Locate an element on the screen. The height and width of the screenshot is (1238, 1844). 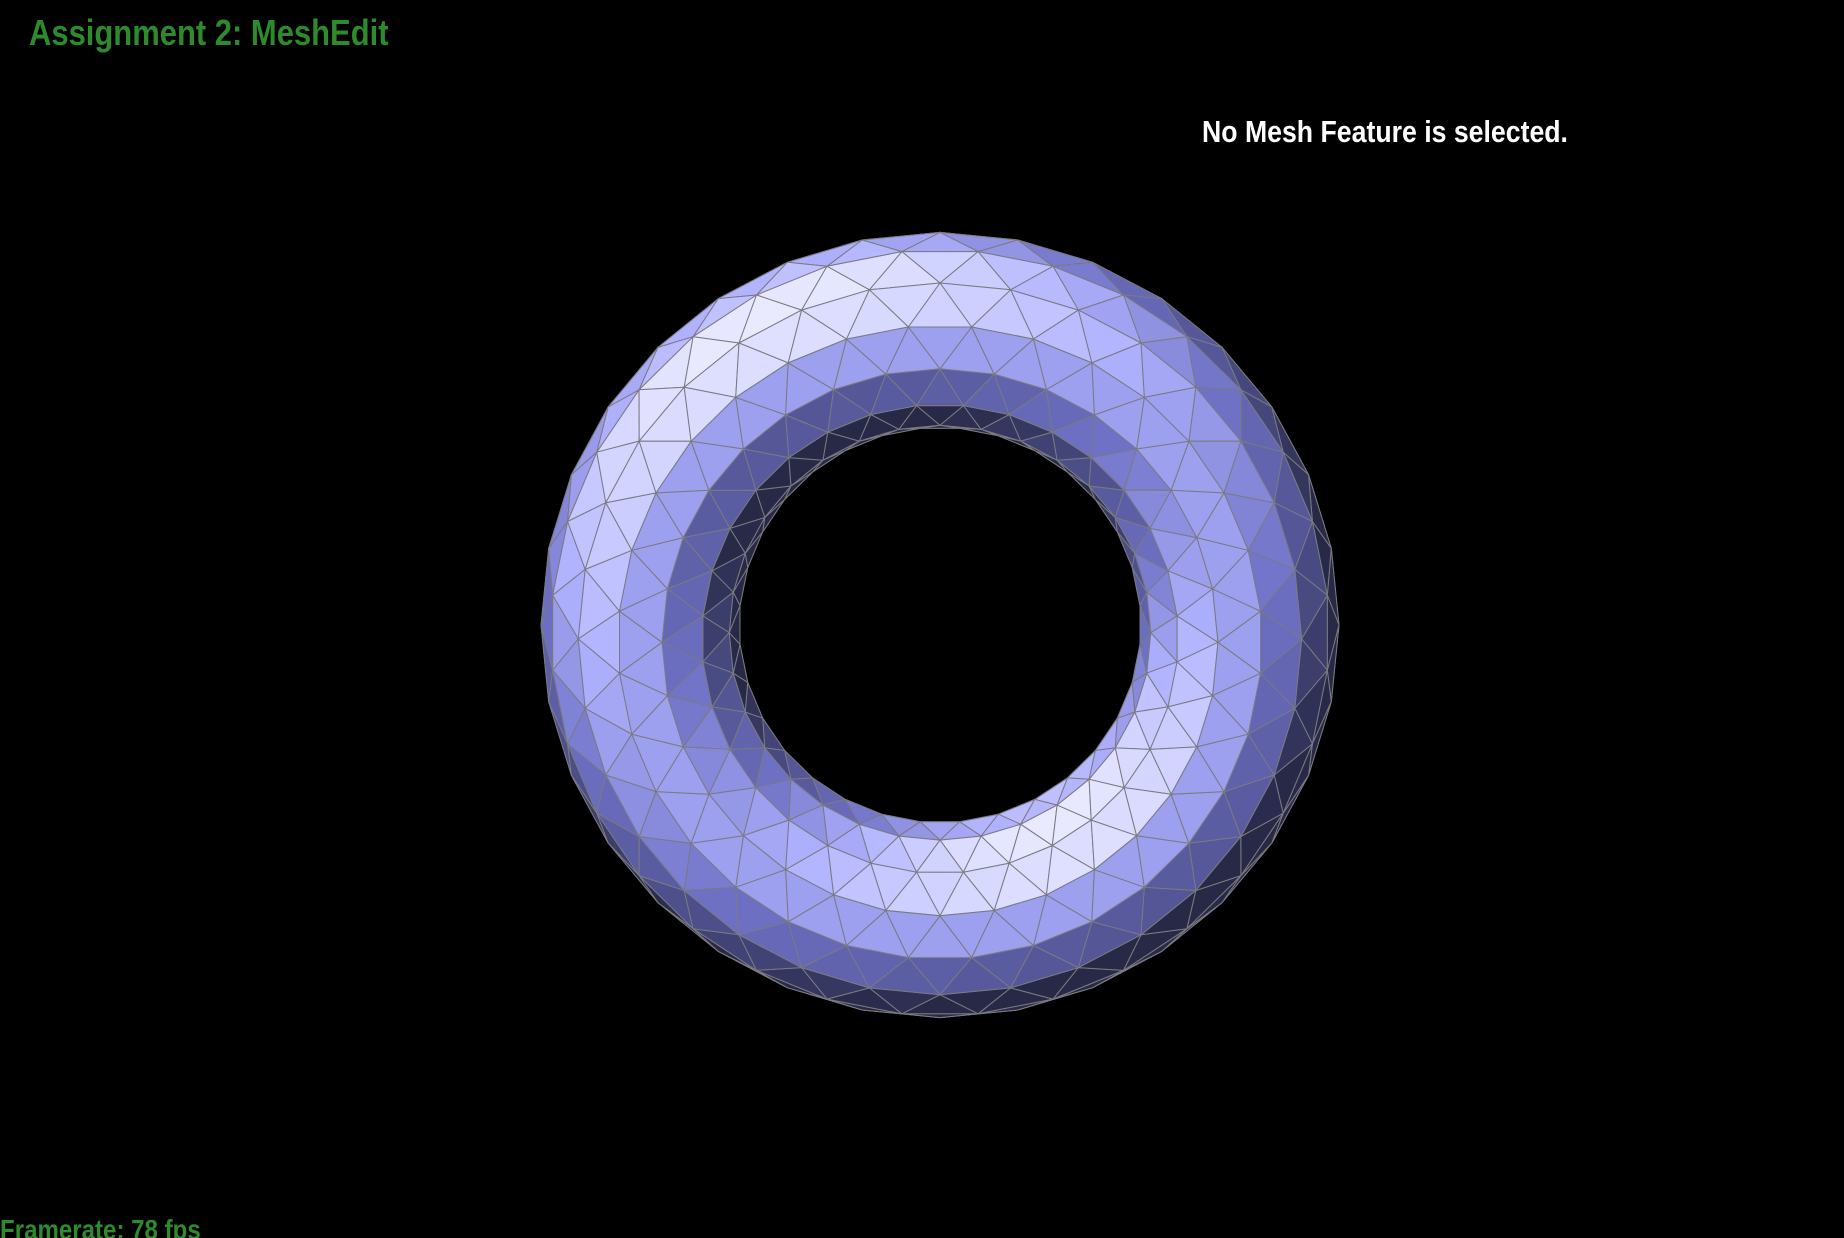
framerate-readout: Framerate: 78 fps is located at coordinates (100, 1226).